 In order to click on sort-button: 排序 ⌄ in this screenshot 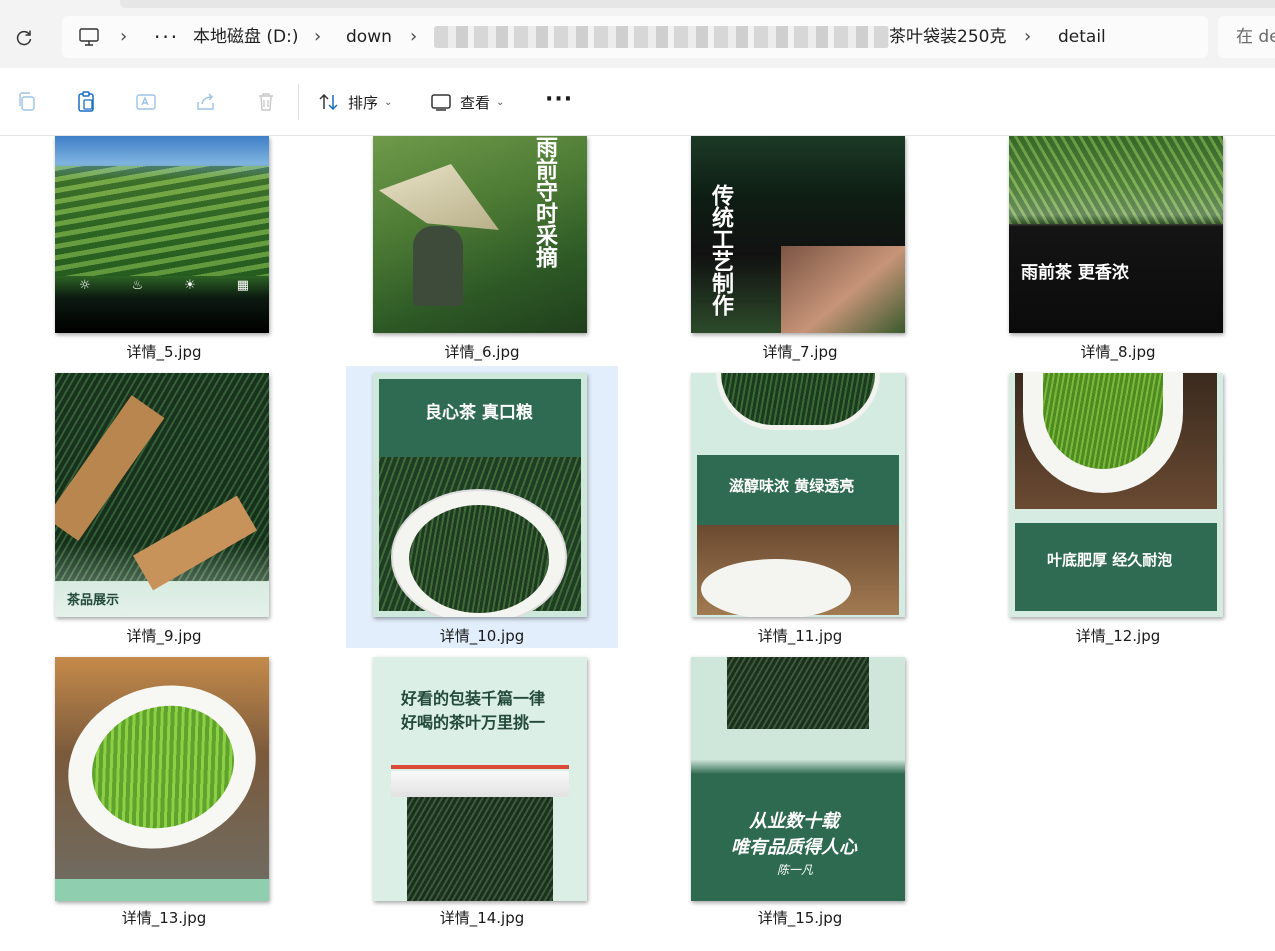, I will do `click(355, 102)`.